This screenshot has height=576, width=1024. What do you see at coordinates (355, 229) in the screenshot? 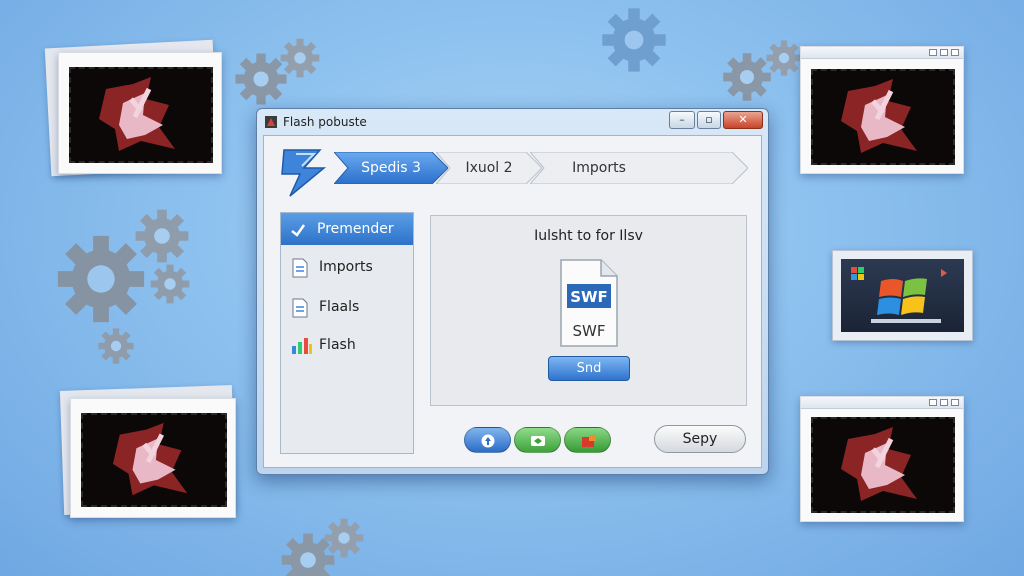
I see `sidebar-item-label: Premender` at bounding box center [355, 229].